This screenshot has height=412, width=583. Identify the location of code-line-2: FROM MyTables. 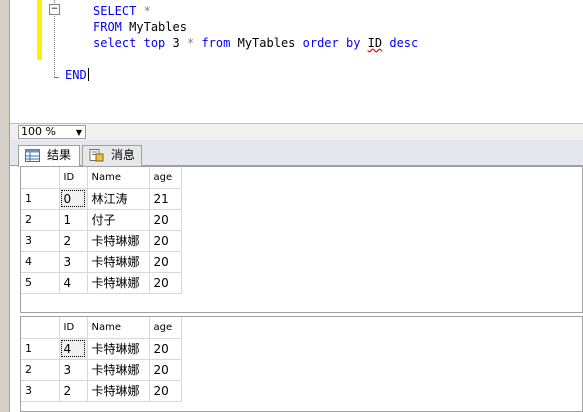
(140, 27).